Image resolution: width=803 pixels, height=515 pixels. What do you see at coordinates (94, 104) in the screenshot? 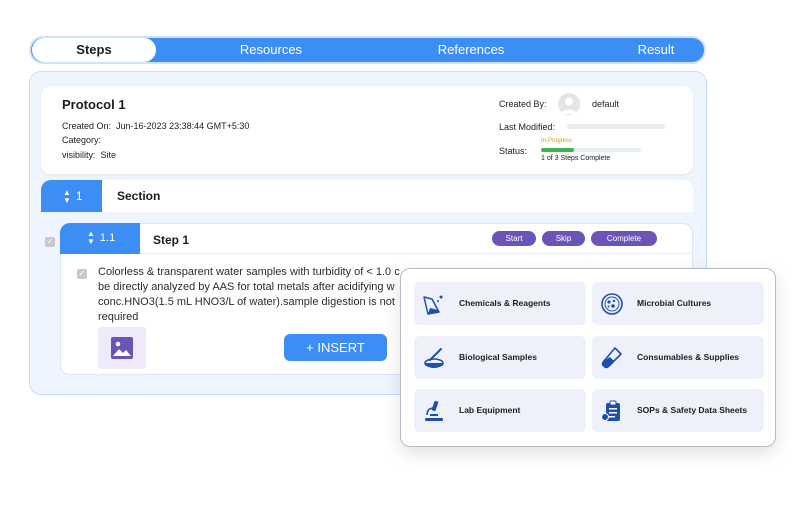
I see `protocol-title: Protocol 1` at bounding box center [94, 104].